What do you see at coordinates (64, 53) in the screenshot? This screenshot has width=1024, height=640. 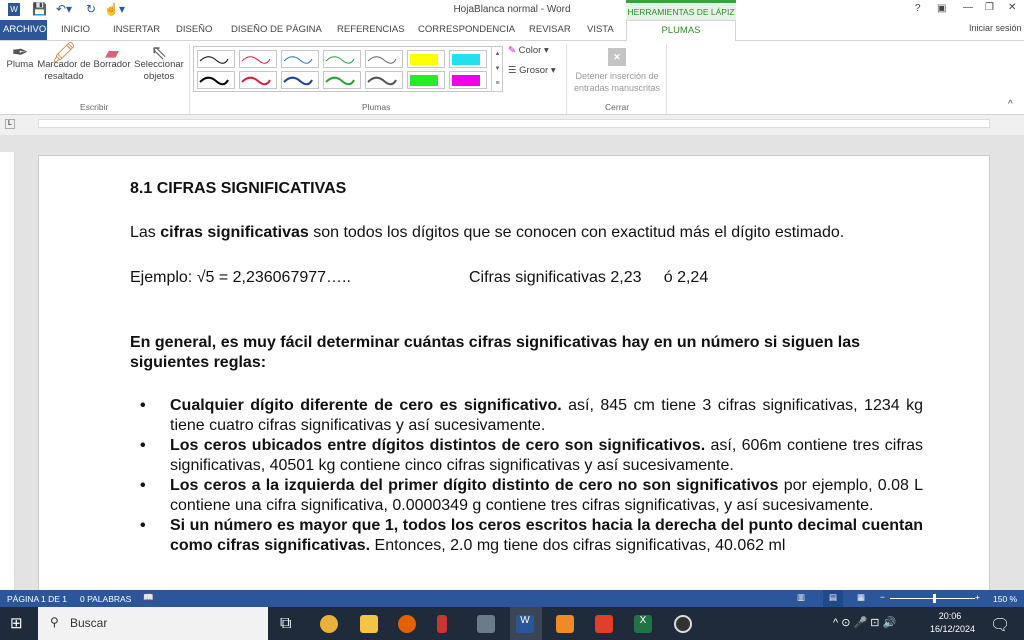 I see `highlighter-icon: 🖍` at bounding box center [64, 53].